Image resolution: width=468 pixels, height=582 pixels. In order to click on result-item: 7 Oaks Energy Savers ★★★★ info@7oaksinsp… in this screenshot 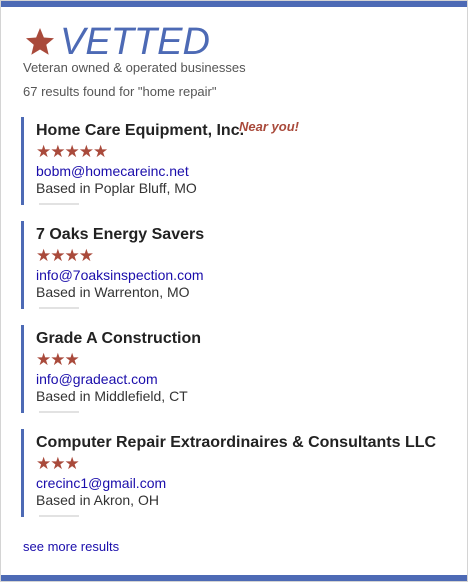, I will do `click(241, 265)`.